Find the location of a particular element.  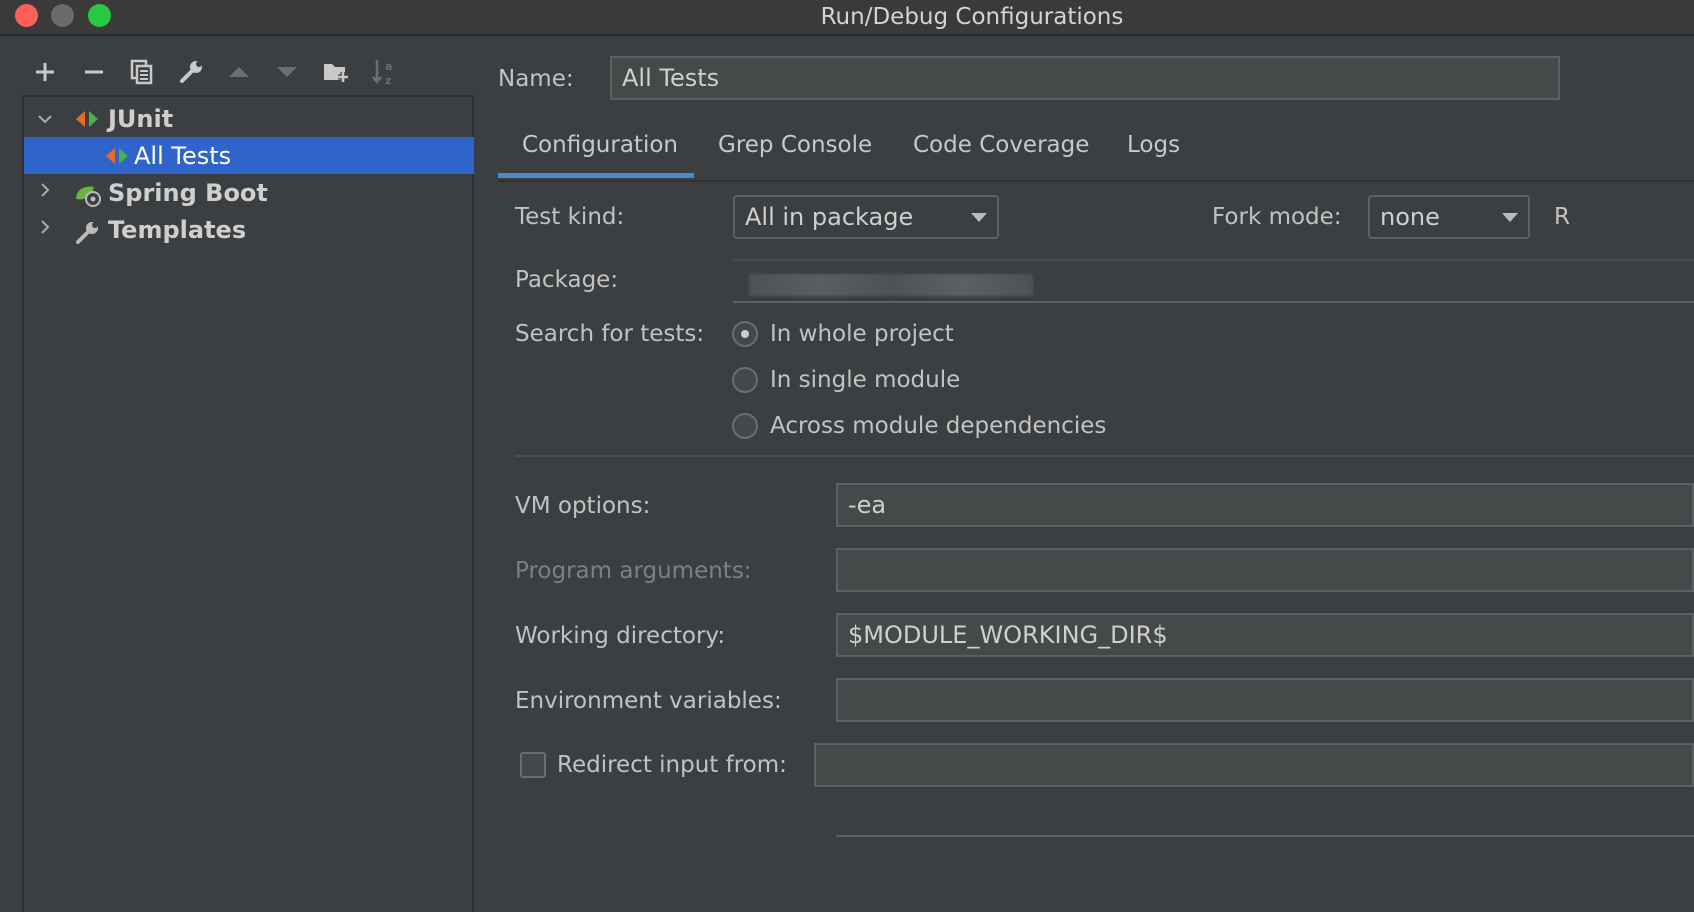

tree-item-all-tests: All Tests is located at coordinates (249, 155).